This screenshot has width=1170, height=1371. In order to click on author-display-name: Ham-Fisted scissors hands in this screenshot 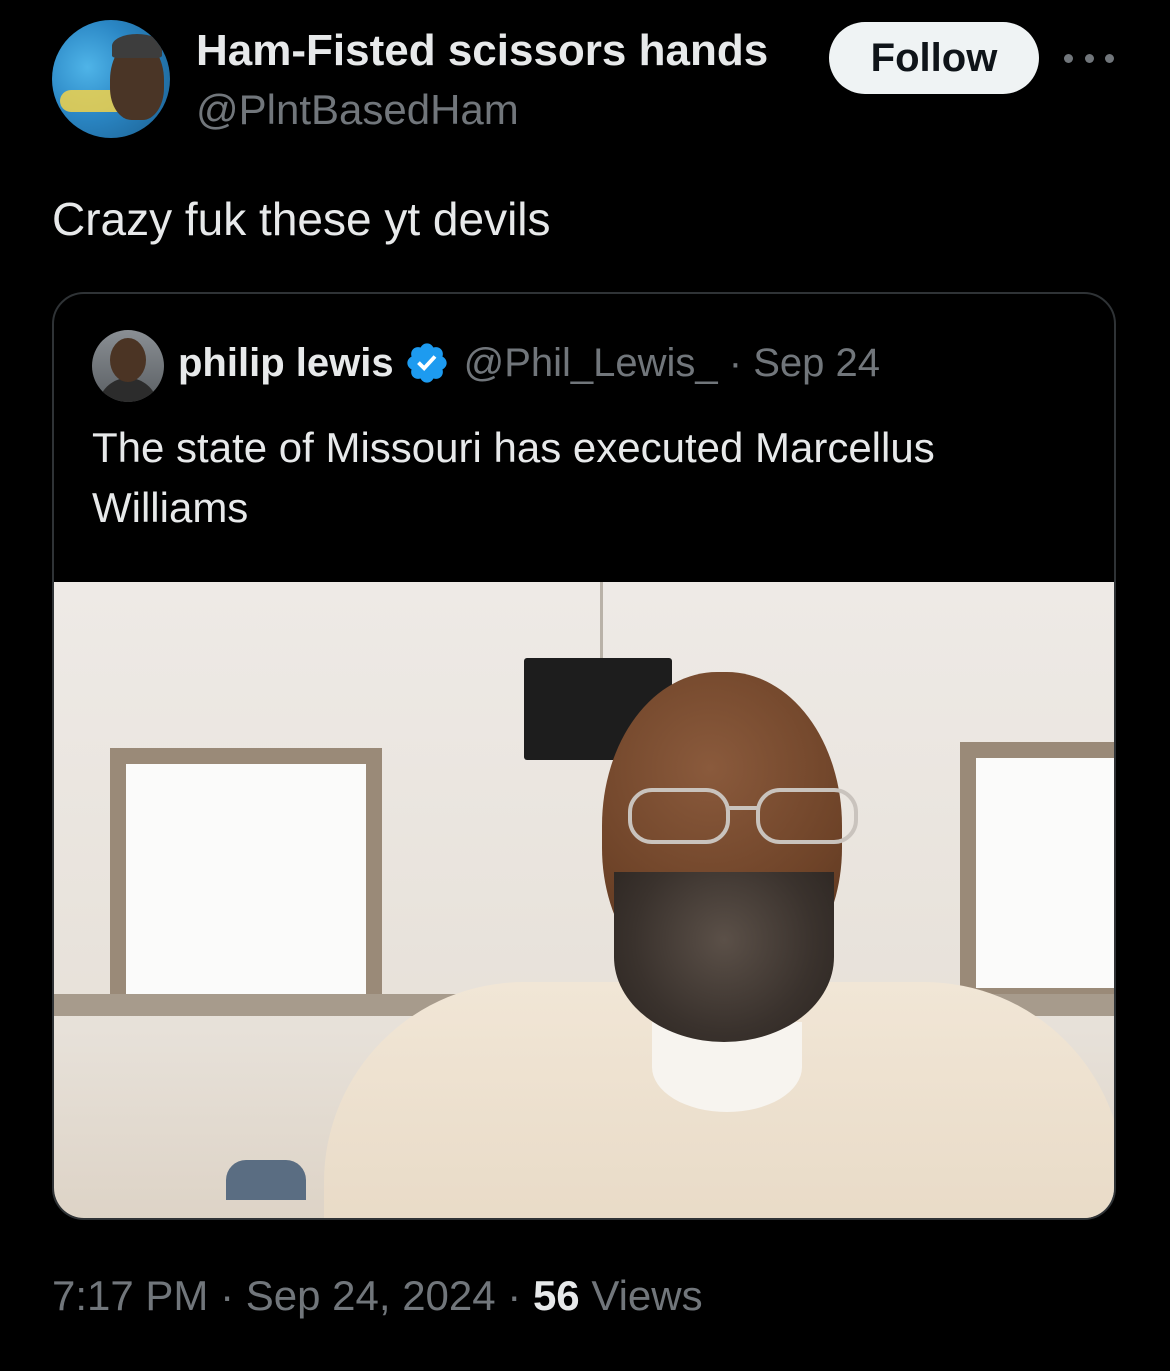, I will do `click(482, 51)`.